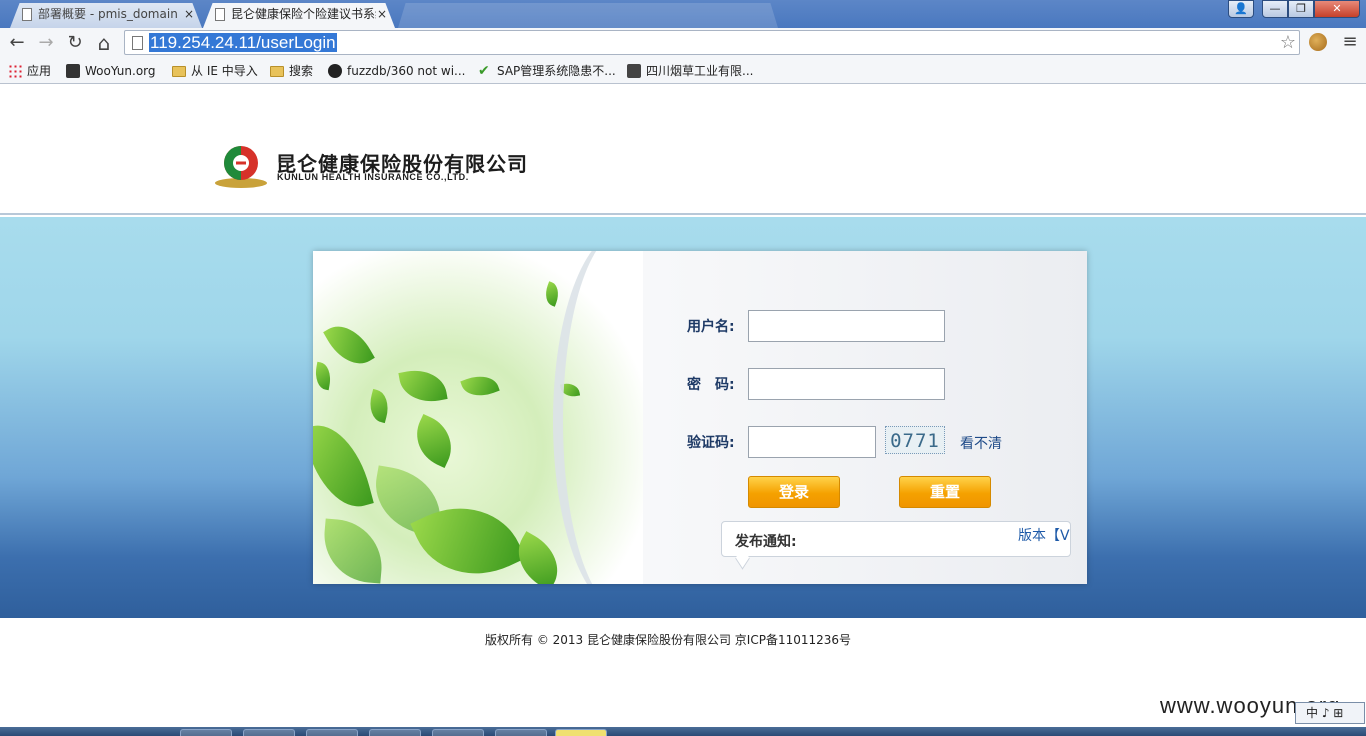  Describe the element at coordinates (1044, 535) in the screenshot. I see `version-link: 版本【V` at that location.